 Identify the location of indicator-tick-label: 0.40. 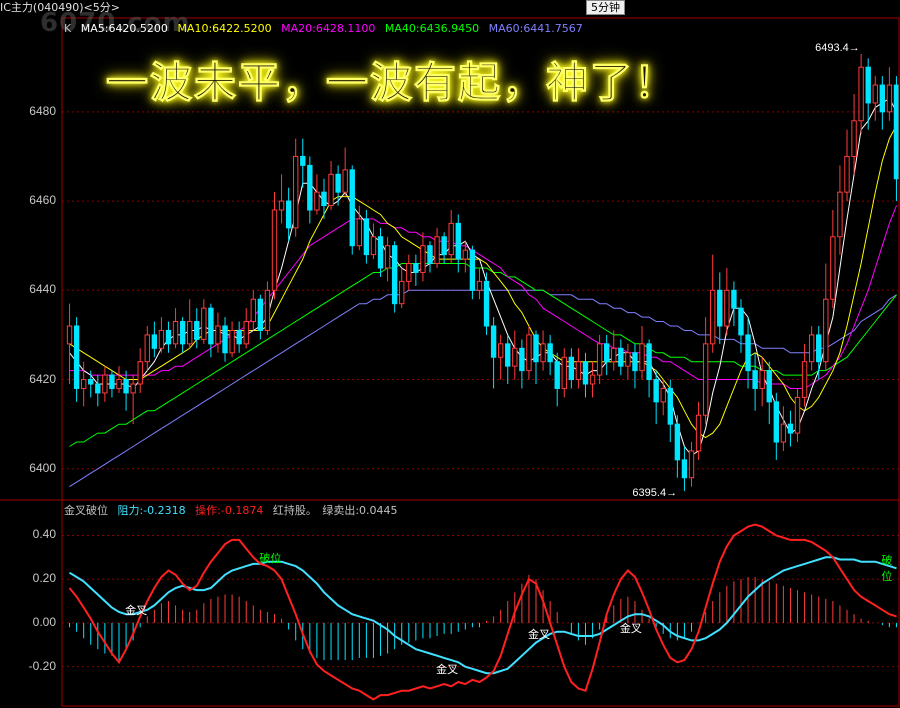
(44, 534).